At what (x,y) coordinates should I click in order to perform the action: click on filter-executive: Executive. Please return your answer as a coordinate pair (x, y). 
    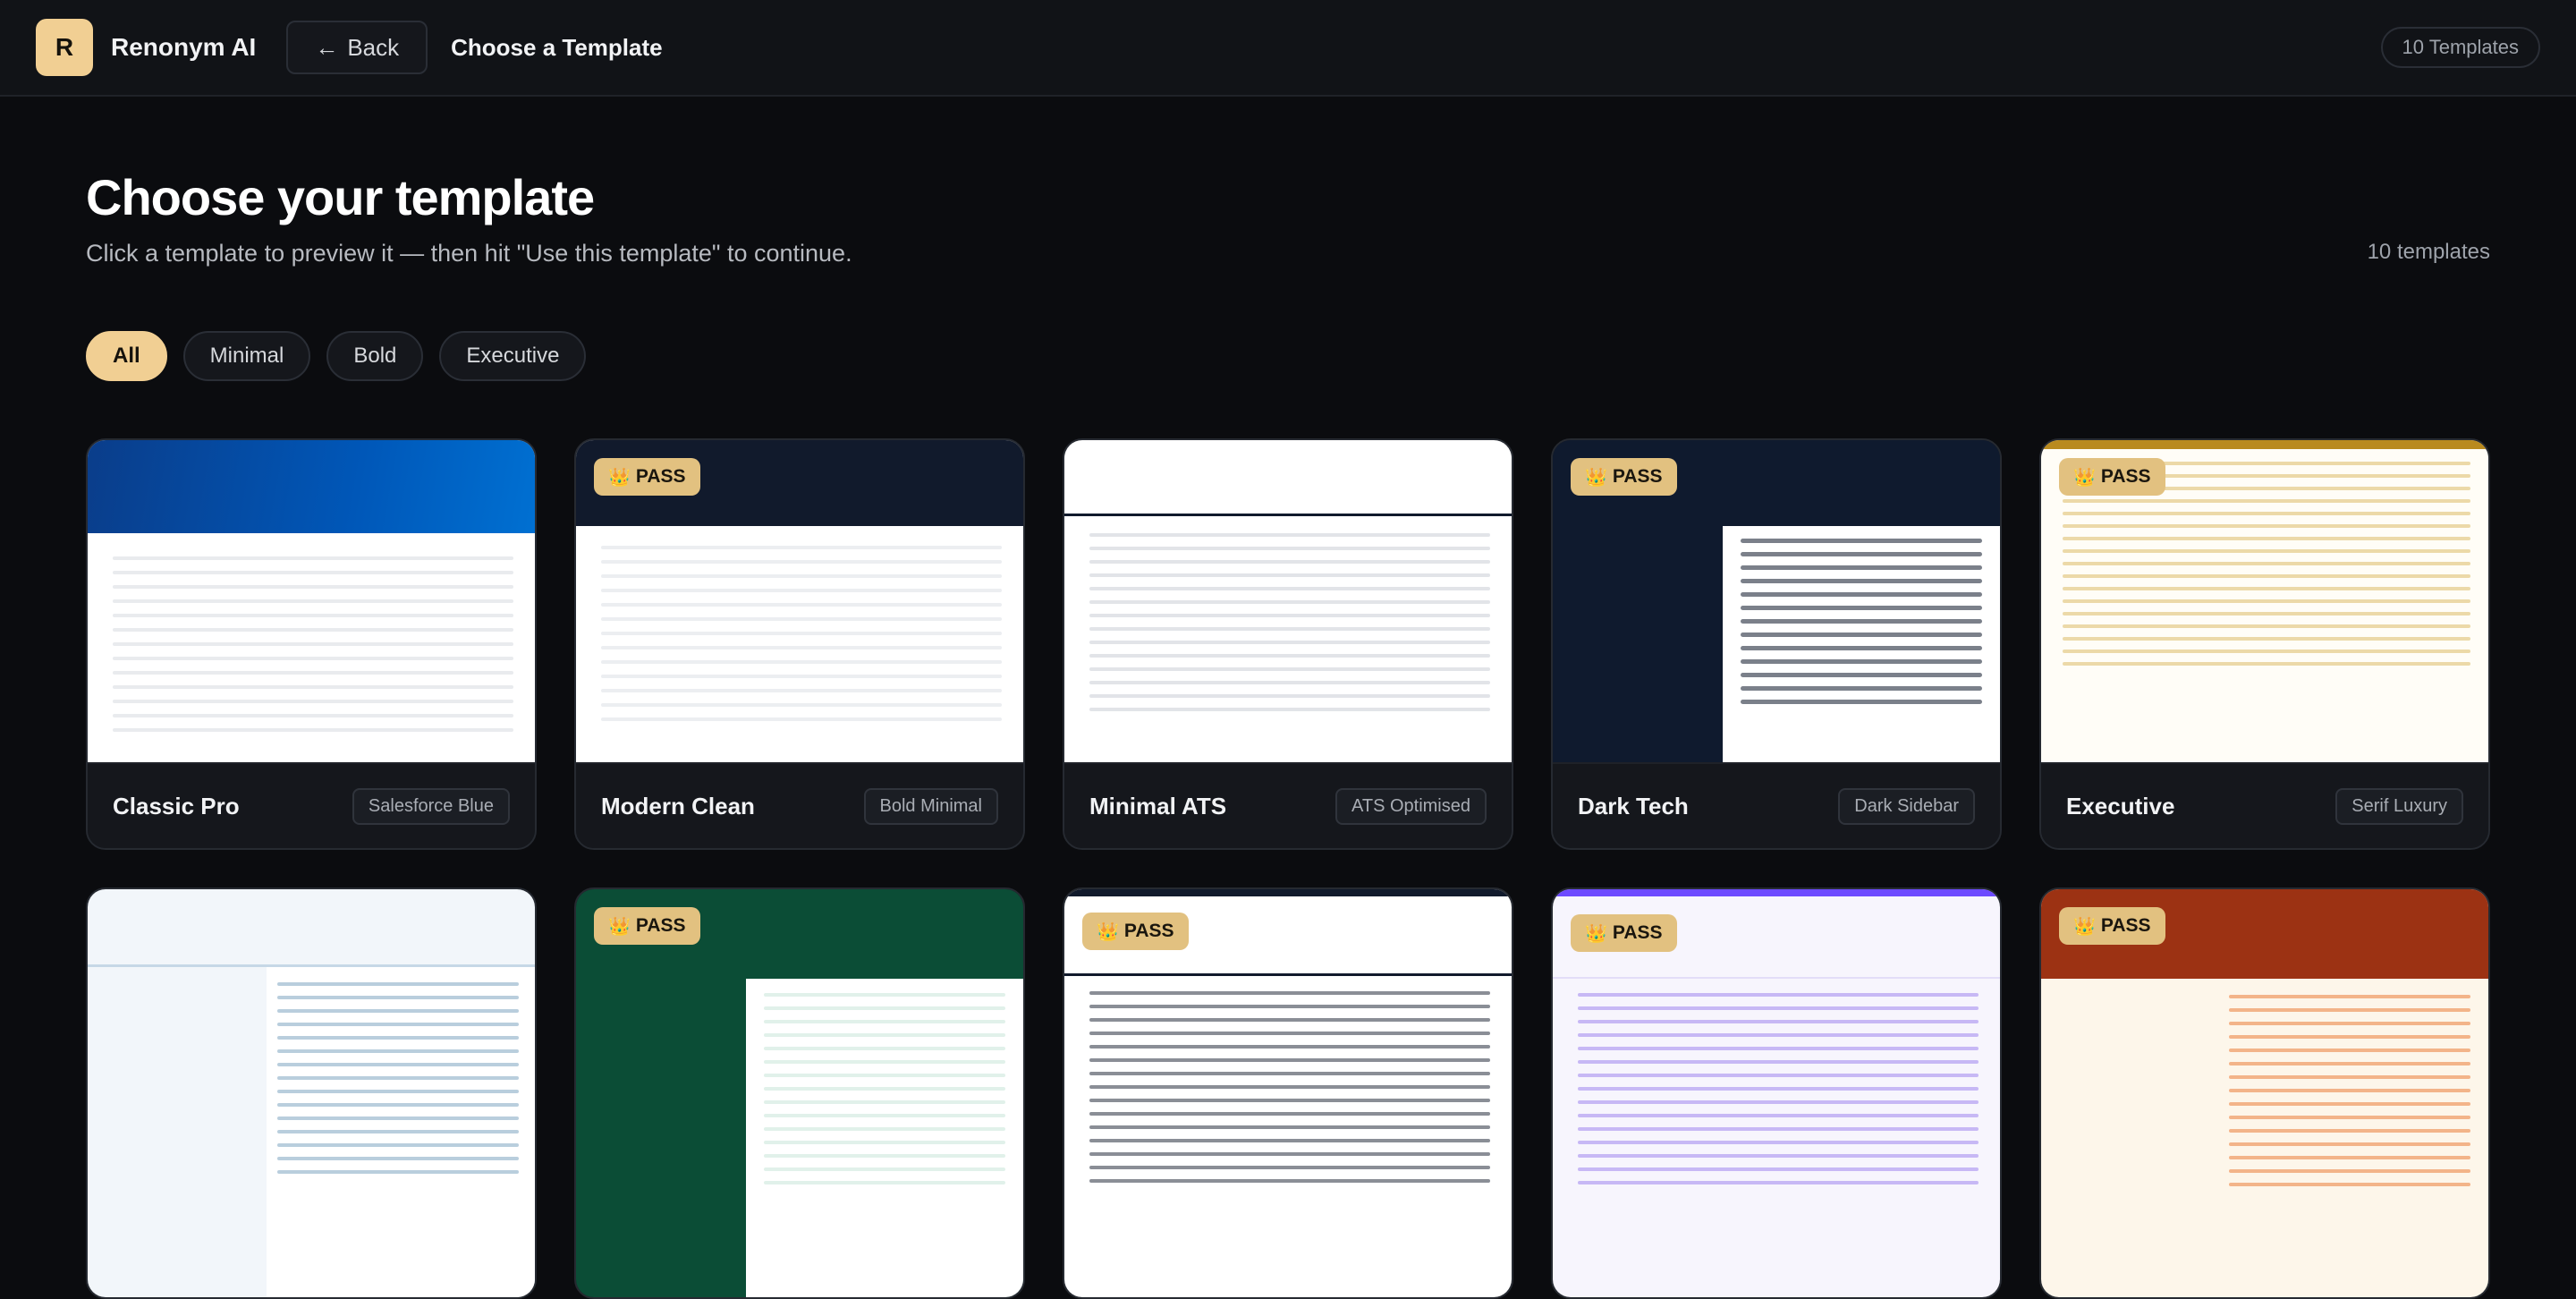
    Looking at the image, I should click on (513, 356).